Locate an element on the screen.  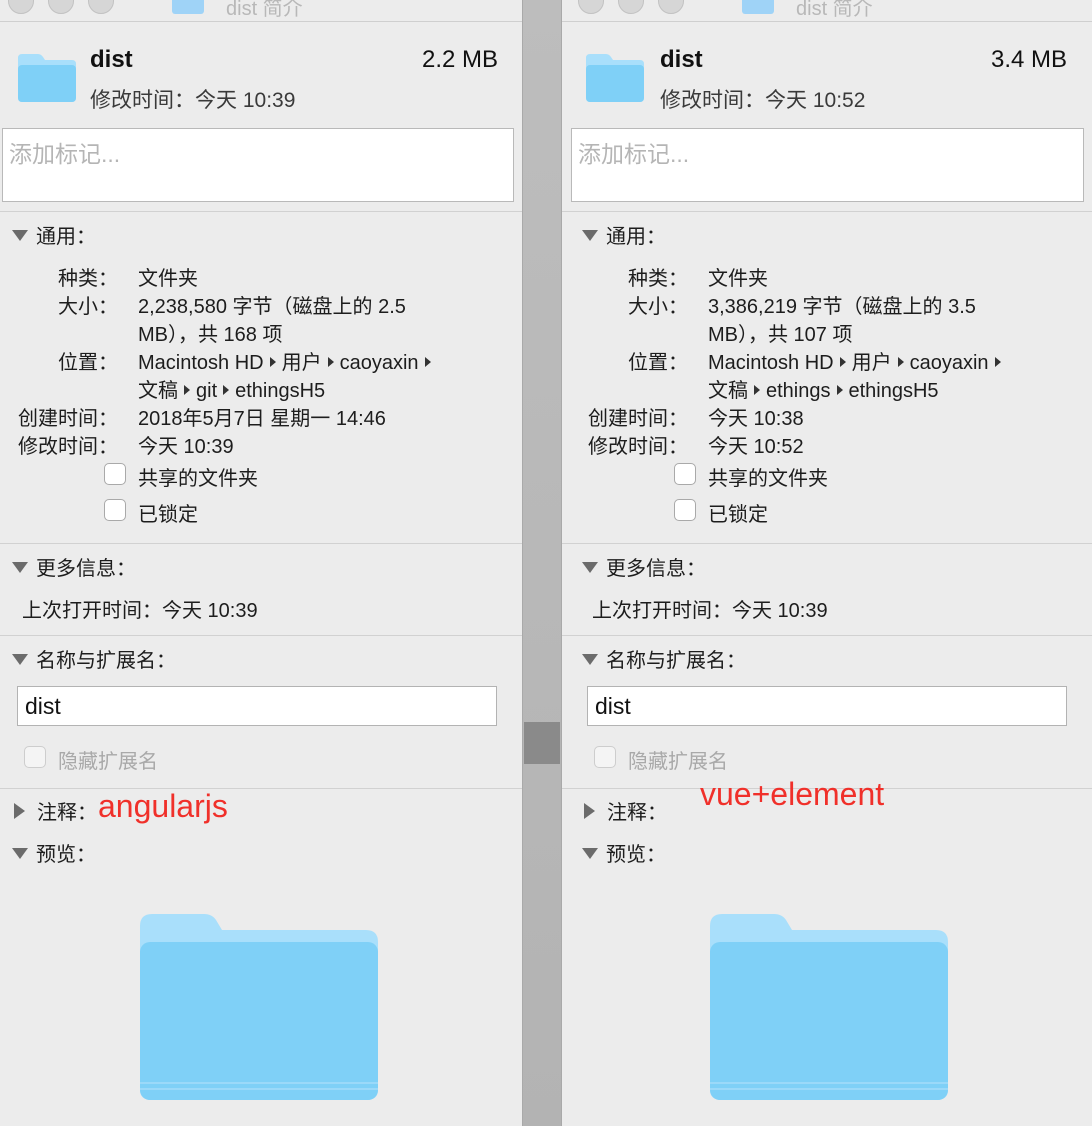
locked-label: 已锁定 is located at coordinates (738, 515).